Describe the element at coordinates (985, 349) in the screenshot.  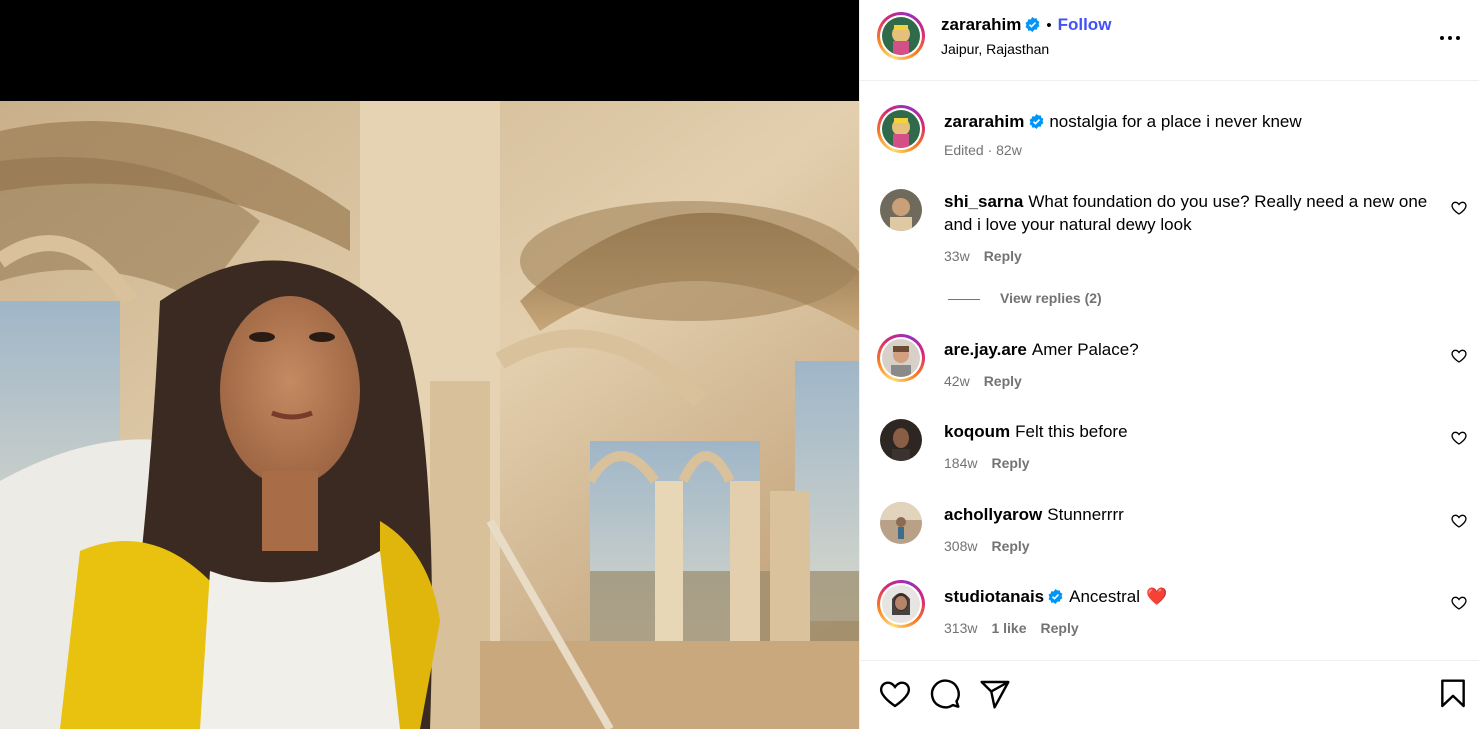
I see `comment-username: are.jay.are` at that location.